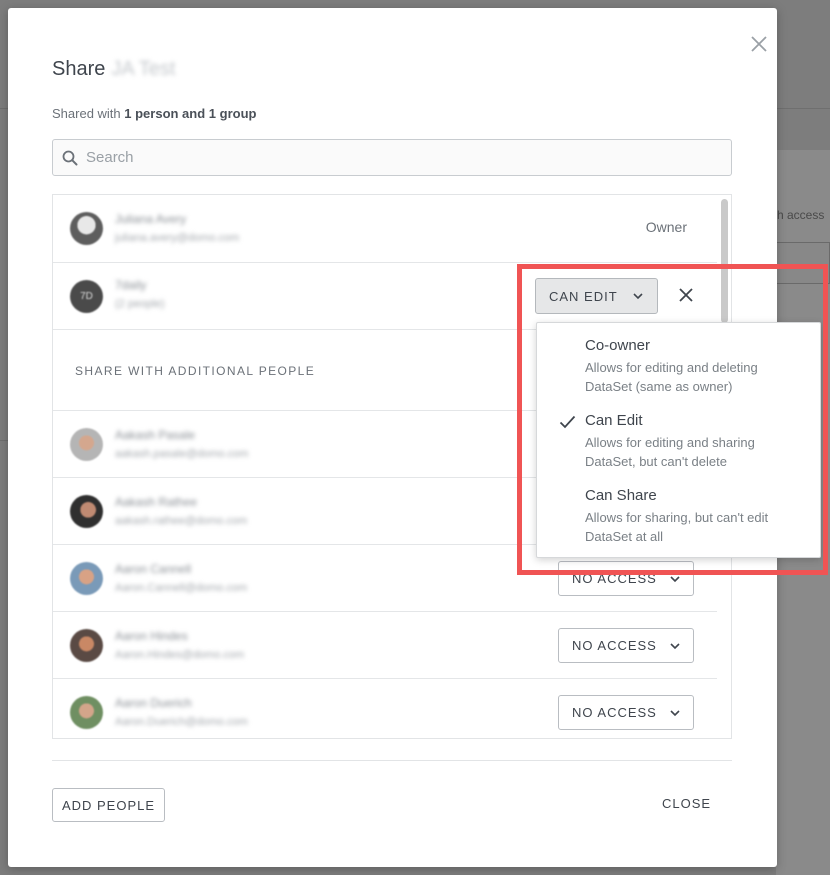 Image resolution: width=830 pixels, height=875 pixels. What do you see at coordinates (666, 227) in the screenshot?
I see `owner-role: Owner` at bounding box center [666, 227].